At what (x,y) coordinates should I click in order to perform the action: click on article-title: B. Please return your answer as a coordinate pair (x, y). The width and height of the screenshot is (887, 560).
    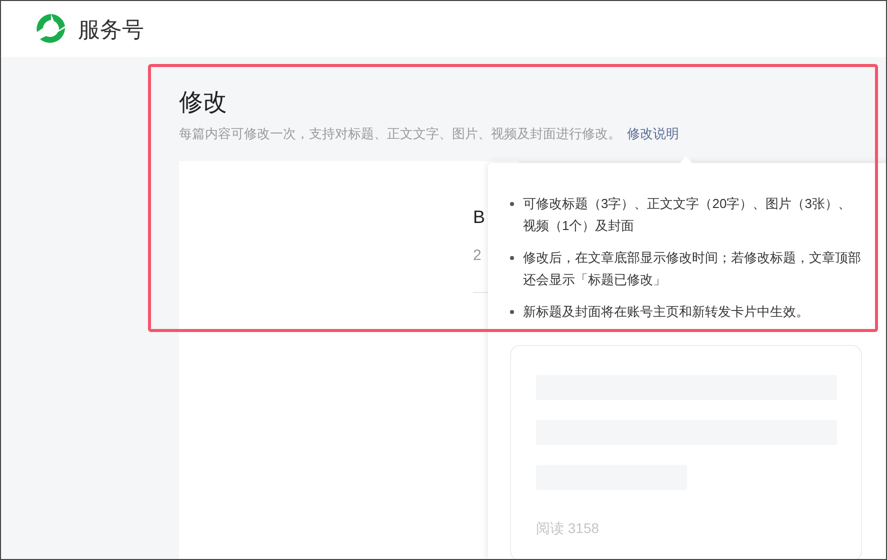
    Looking at the image, I should click on (479, 217).